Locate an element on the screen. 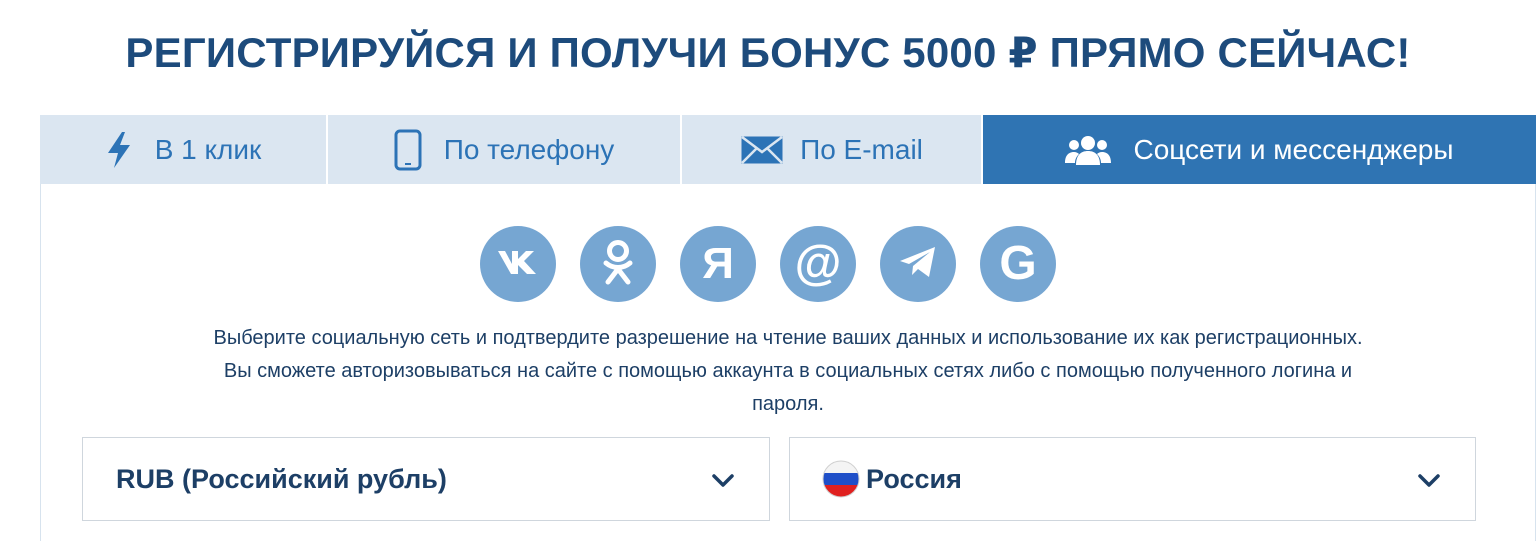  tab-one-click: В 1 клик is located at coordinates (184, 149).